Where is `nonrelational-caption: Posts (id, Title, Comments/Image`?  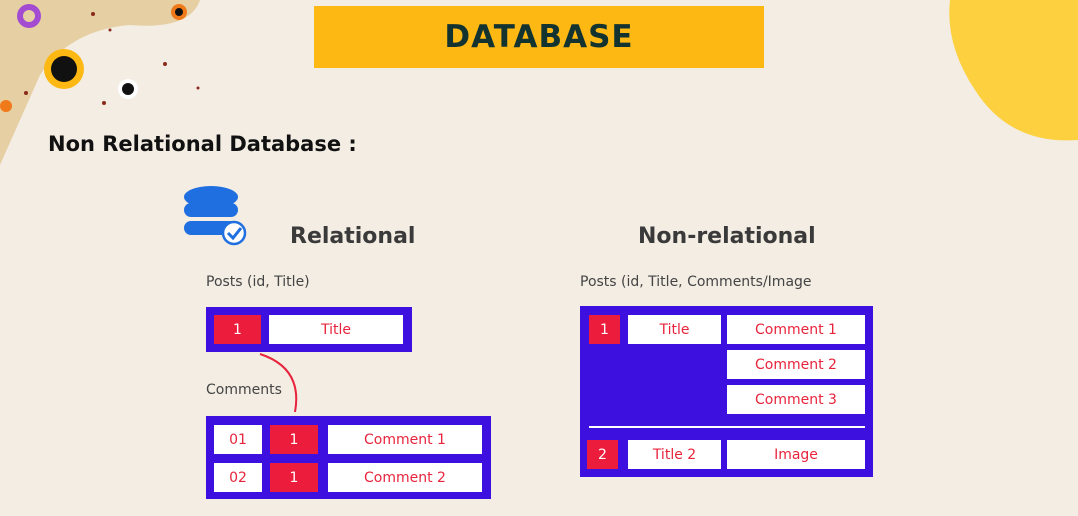
nonrelational-caption: Posts (id, Title, Comments/Image is located at coordinates (696, 282).